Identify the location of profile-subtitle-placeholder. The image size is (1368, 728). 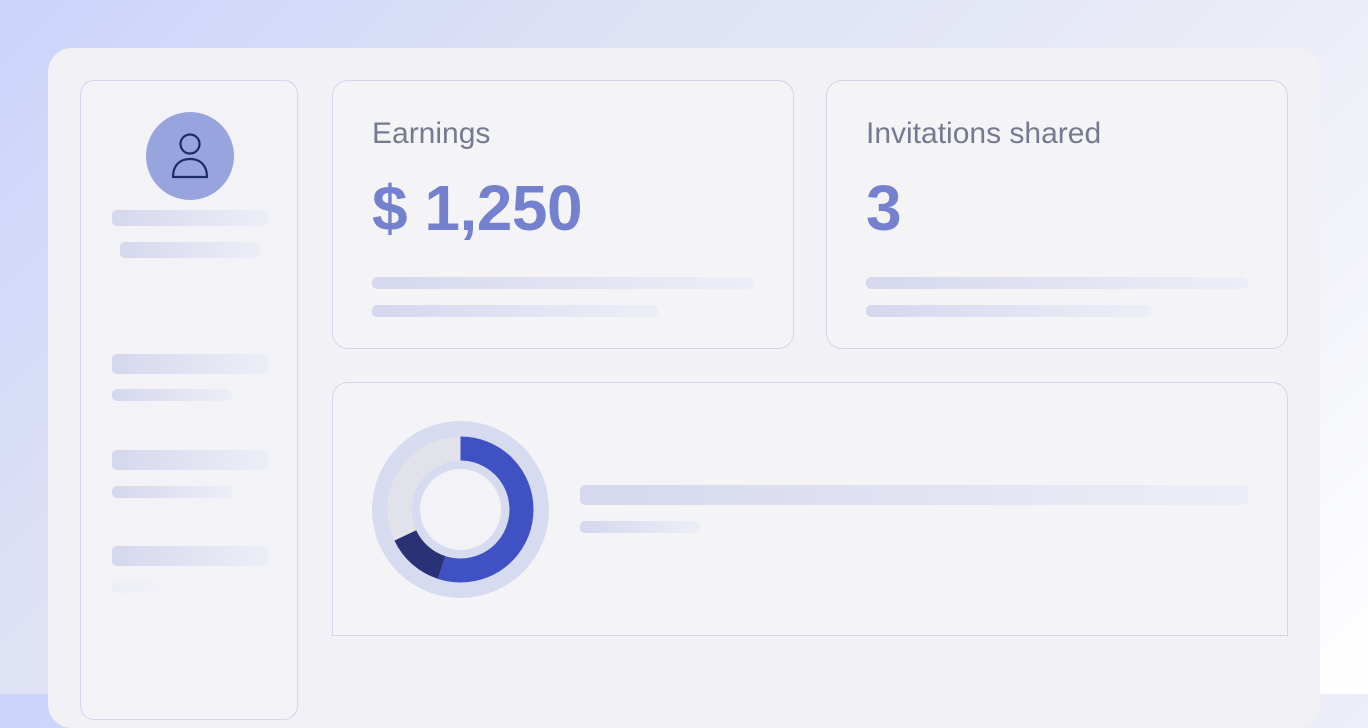
(190, 250).